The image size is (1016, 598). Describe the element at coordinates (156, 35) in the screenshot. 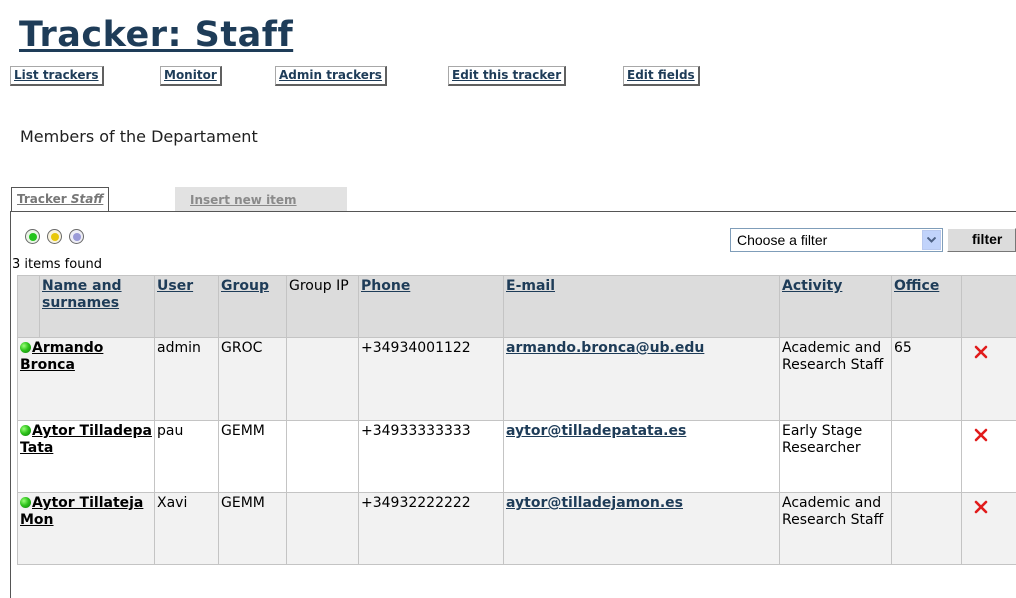

I see `page-title: Tracker: Staff` at that location.